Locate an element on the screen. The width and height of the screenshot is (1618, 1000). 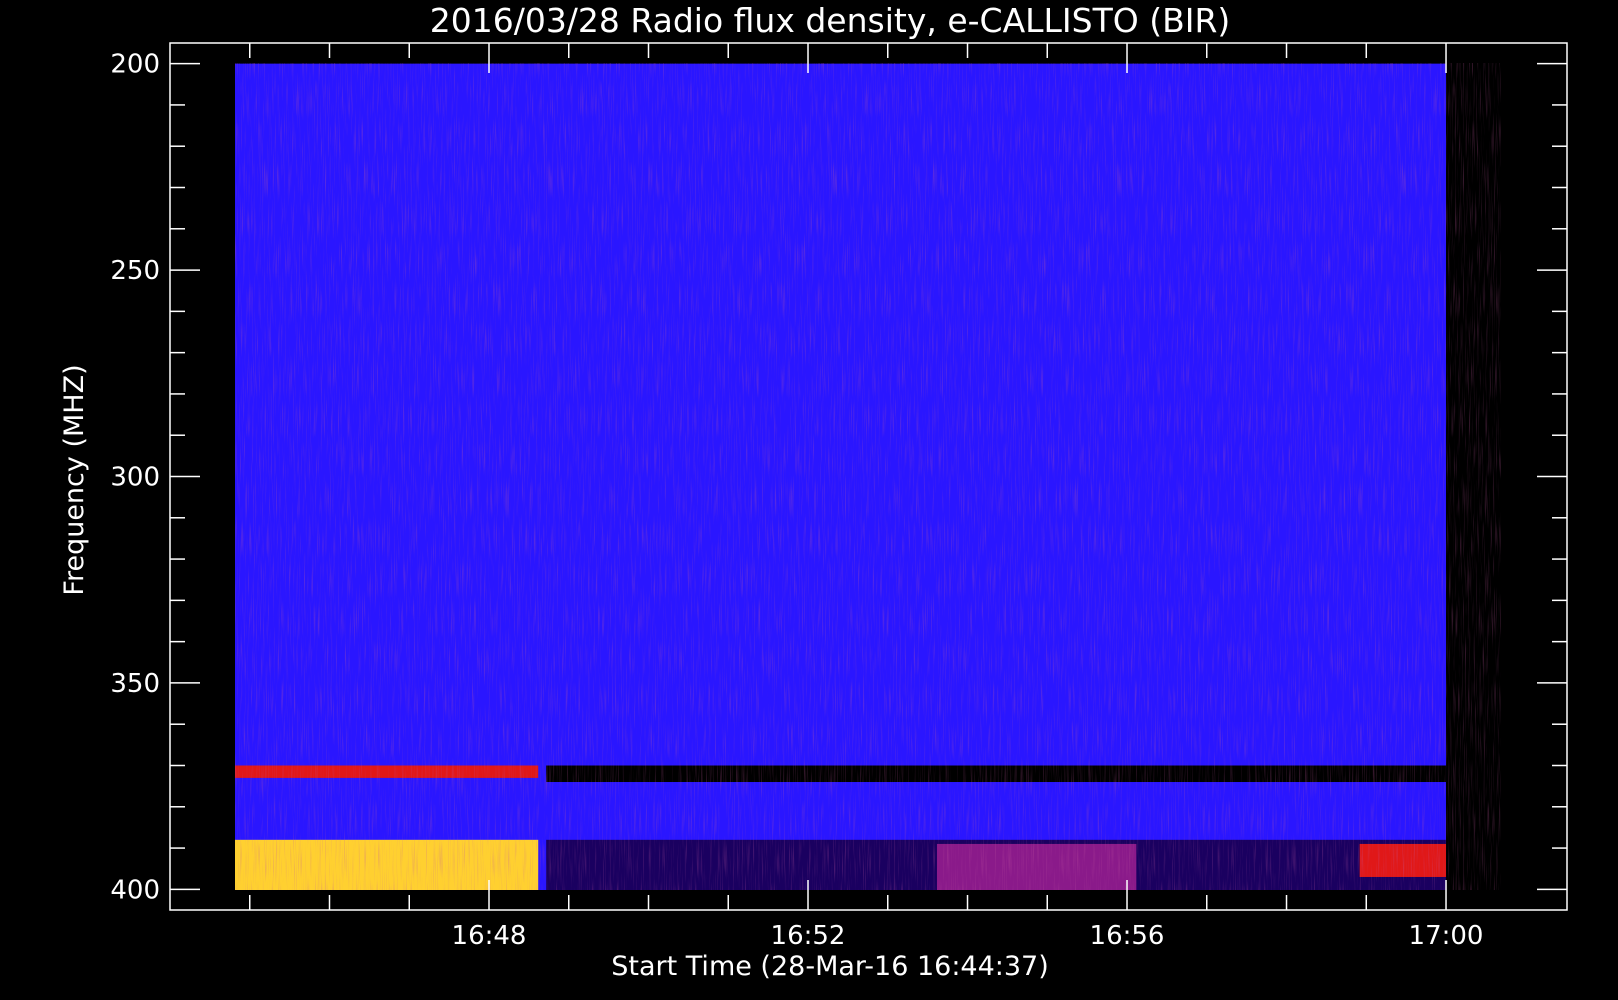
y-tick-label-2: 300 is located at coordinates (135, 478).